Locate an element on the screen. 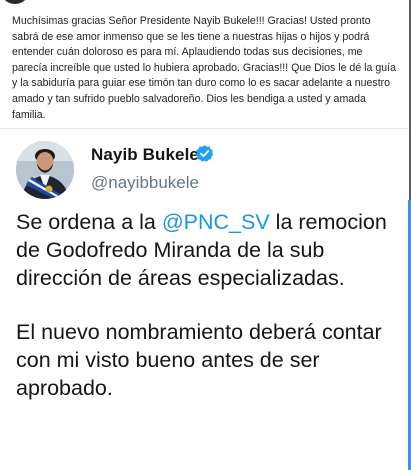 The width and height of the screenshot is (411, 471). verified-badge-icon is located at coordinates (204, 153).